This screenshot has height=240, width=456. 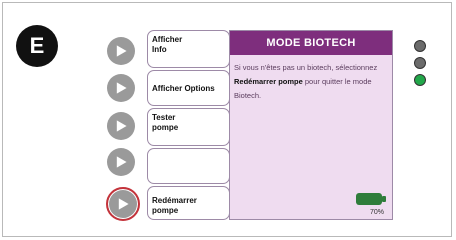 What do you see at coordinates (420, 80) in the screenshot?
I see `led-bottom` at bounding box center [420, 80].